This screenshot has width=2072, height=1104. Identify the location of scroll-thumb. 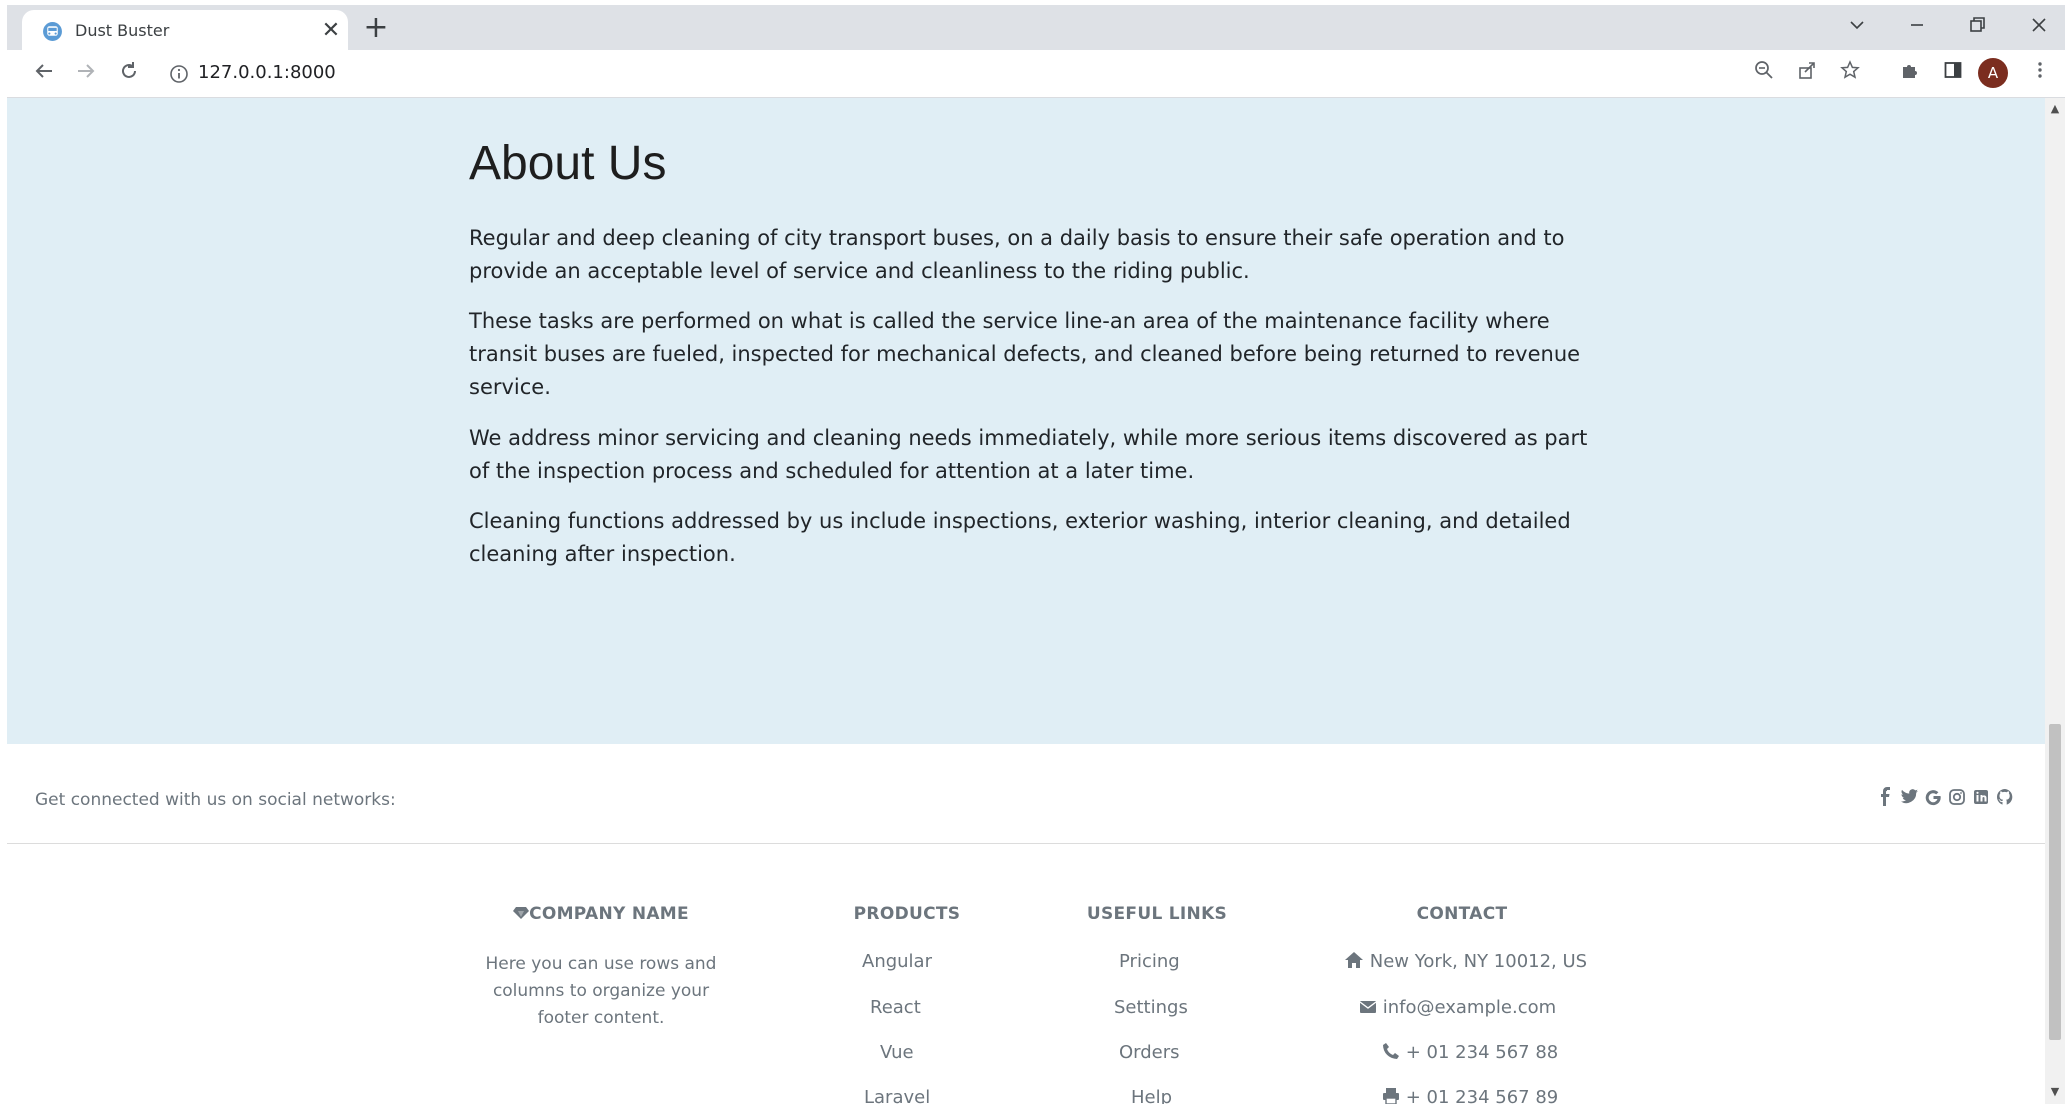
(2055, 882).